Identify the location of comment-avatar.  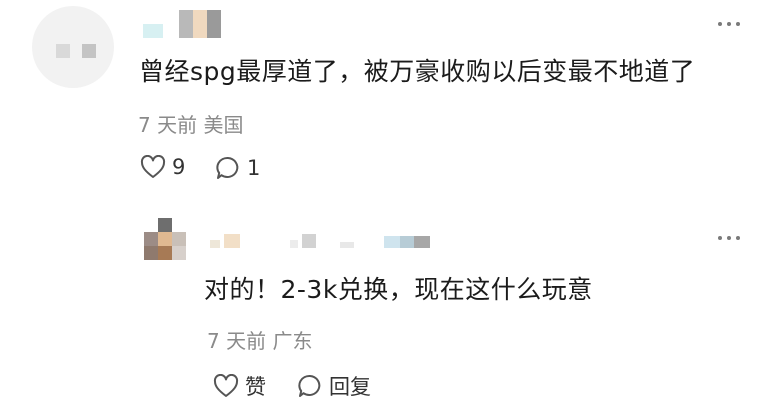
(73, 47).